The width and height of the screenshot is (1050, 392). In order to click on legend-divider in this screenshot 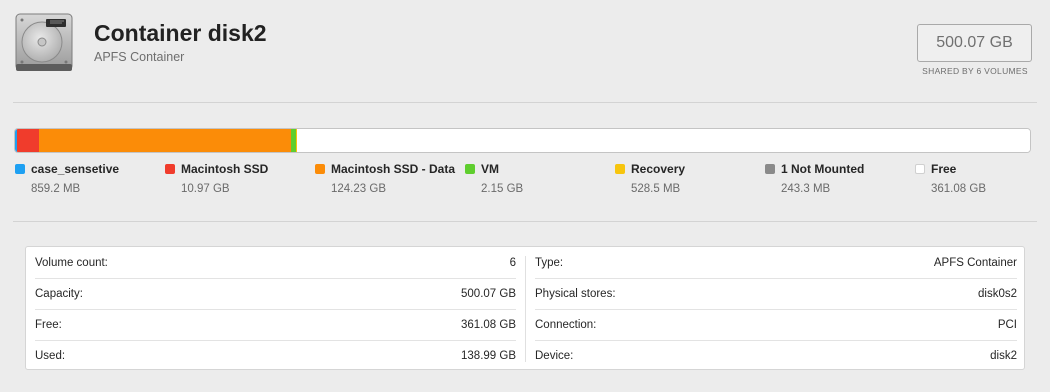, I will do `click(525, 221)`.